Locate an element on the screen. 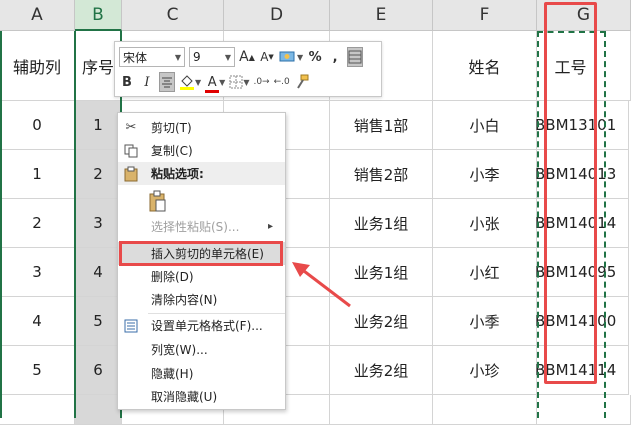 This screenshot has height=425, width=631. font-size-value: 9 is located at coordinates (197, 57).